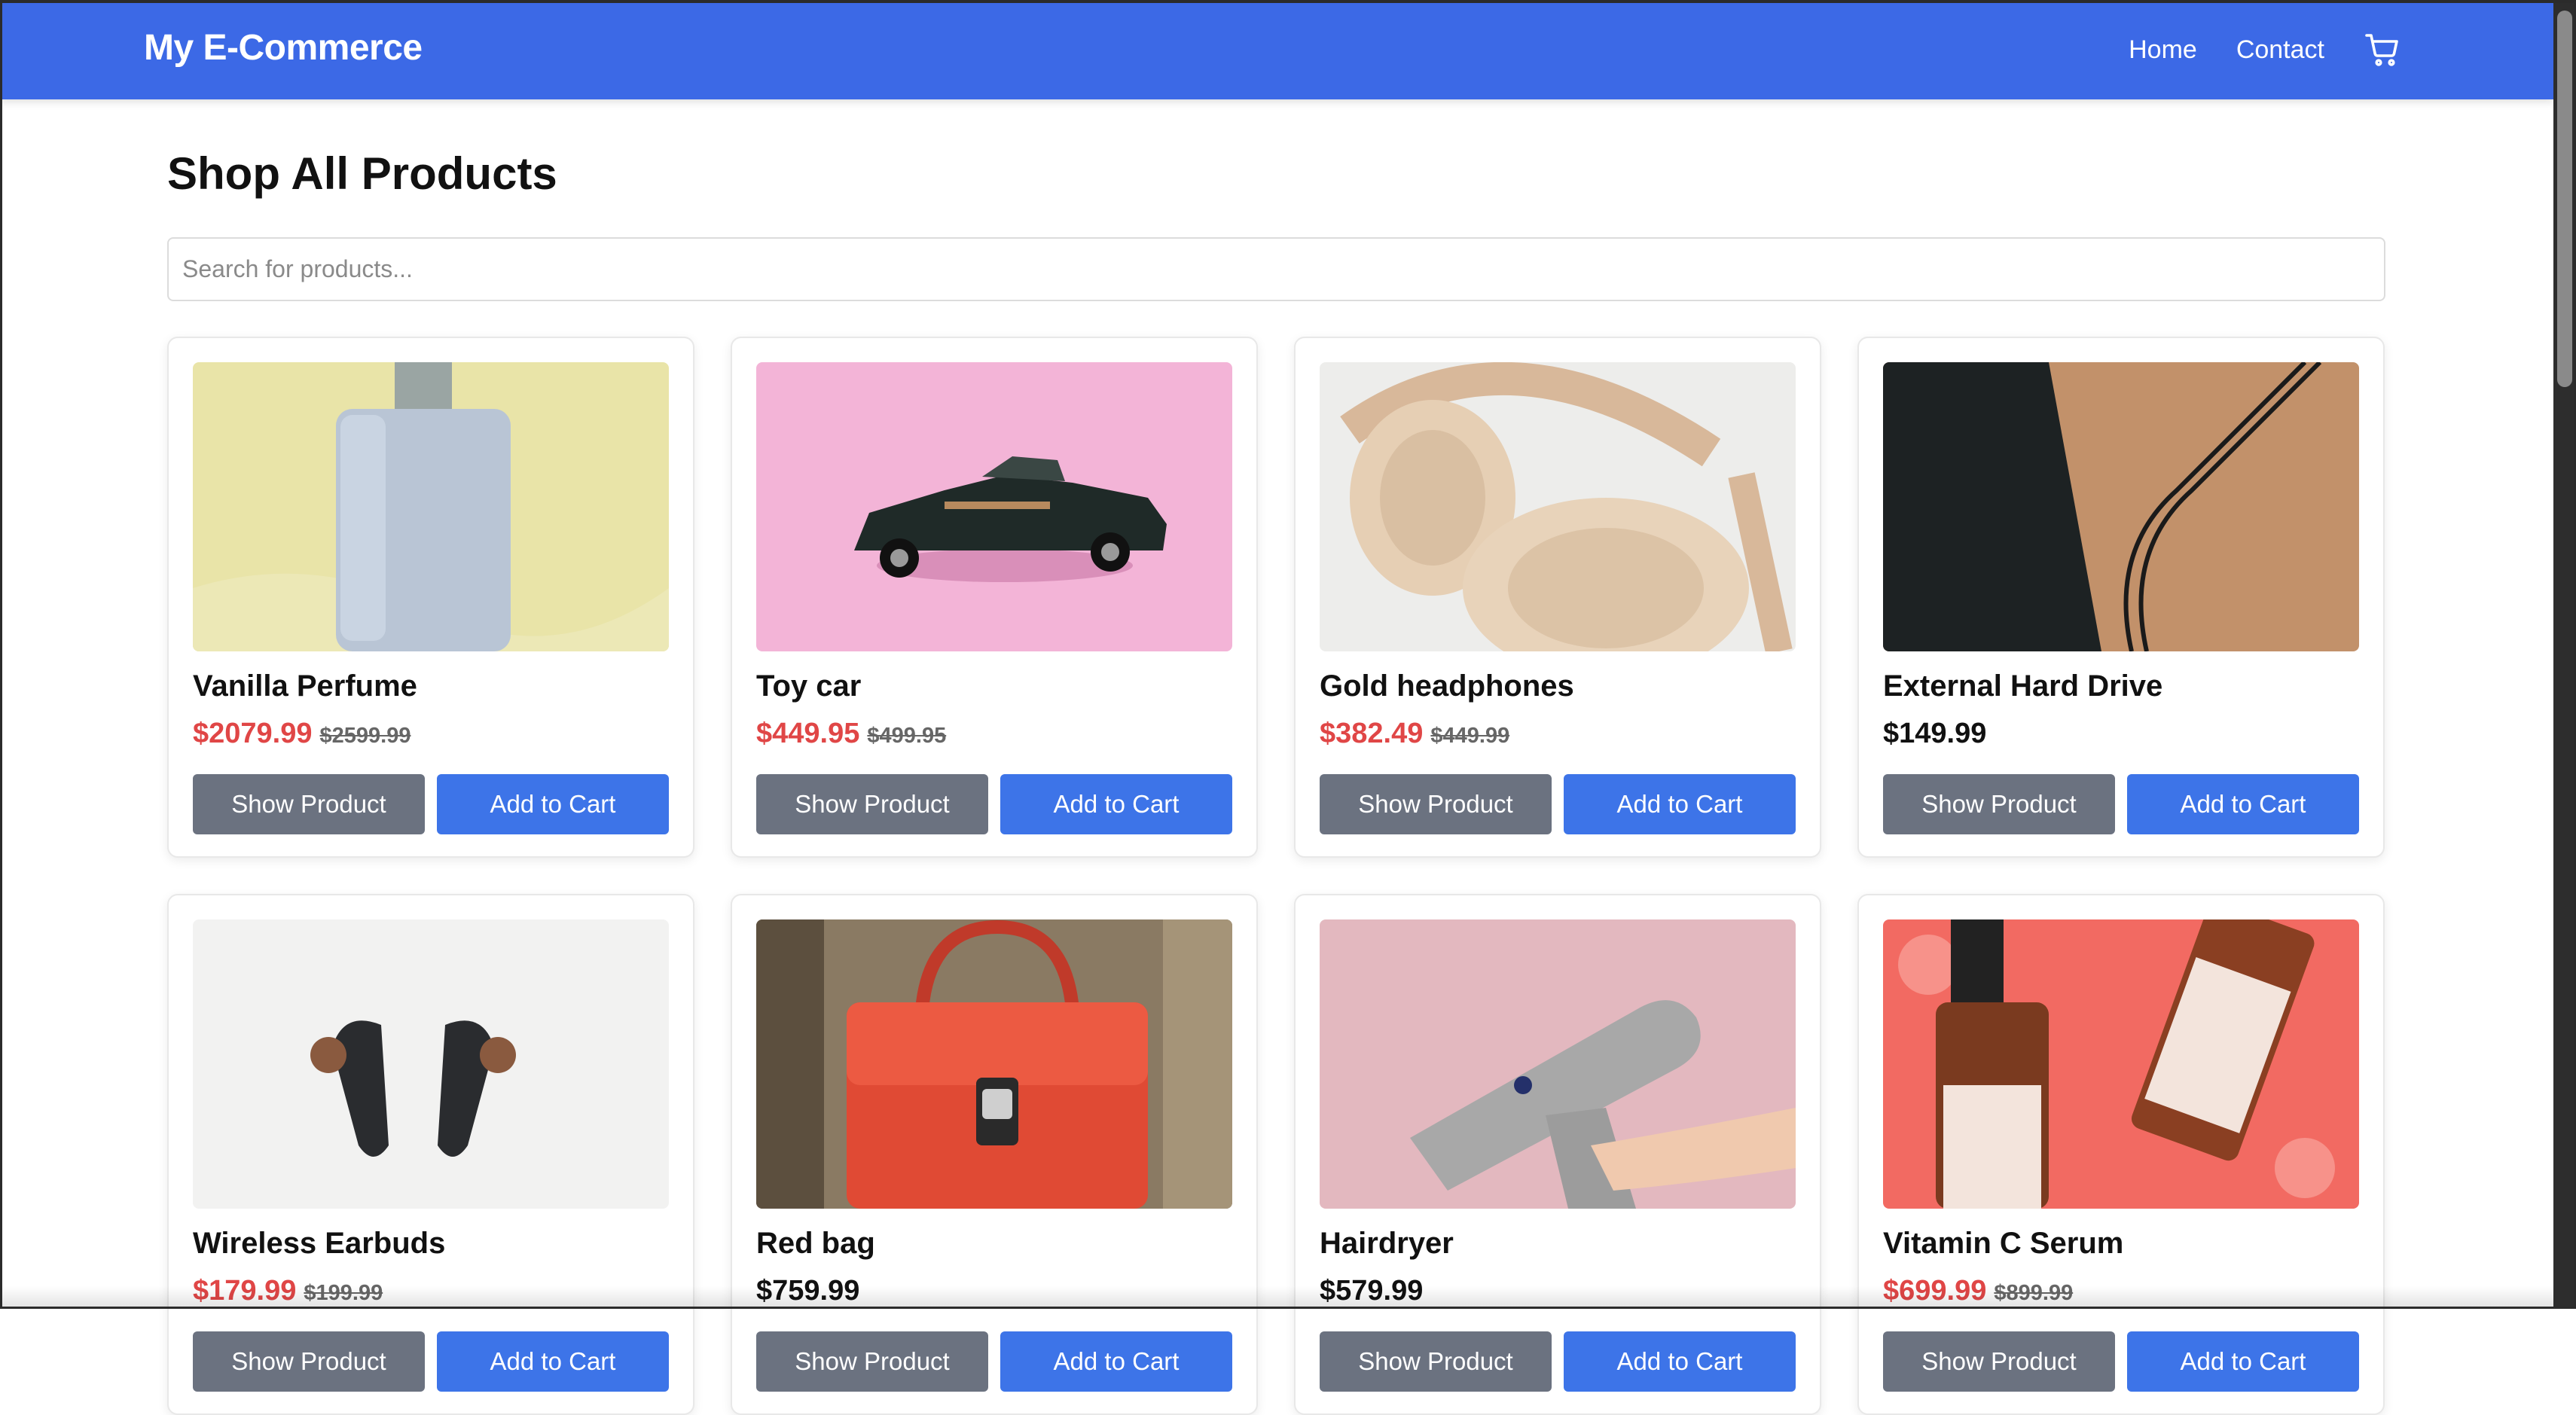 The image size is (2576, 1415). What do you see at coordinates (1558, 686) in the screenshot?
I see `product-name: Gold headphones` at bounding box center [1558, 686].